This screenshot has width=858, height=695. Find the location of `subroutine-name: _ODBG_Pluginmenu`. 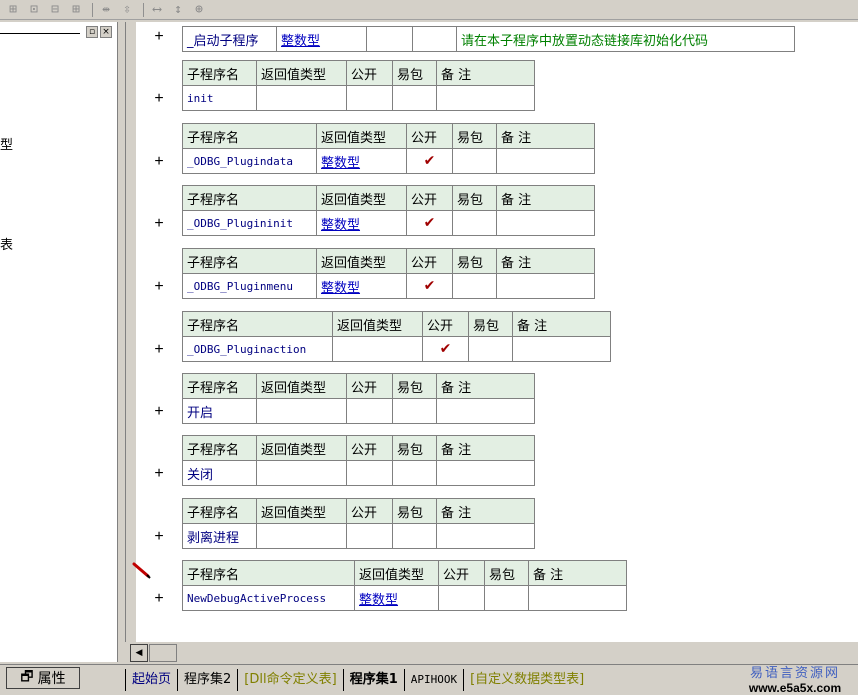

subroutine-name: _ODBG_Pluginmenu is located at coordinates (249, 286).